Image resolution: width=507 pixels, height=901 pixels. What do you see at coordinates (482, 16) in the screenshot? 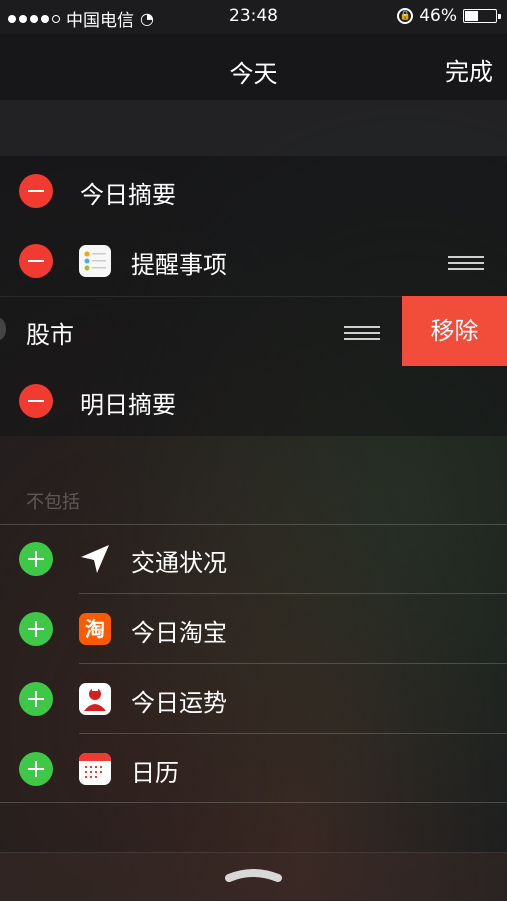
I see `battery-icon` at bounding box center [482, 16].